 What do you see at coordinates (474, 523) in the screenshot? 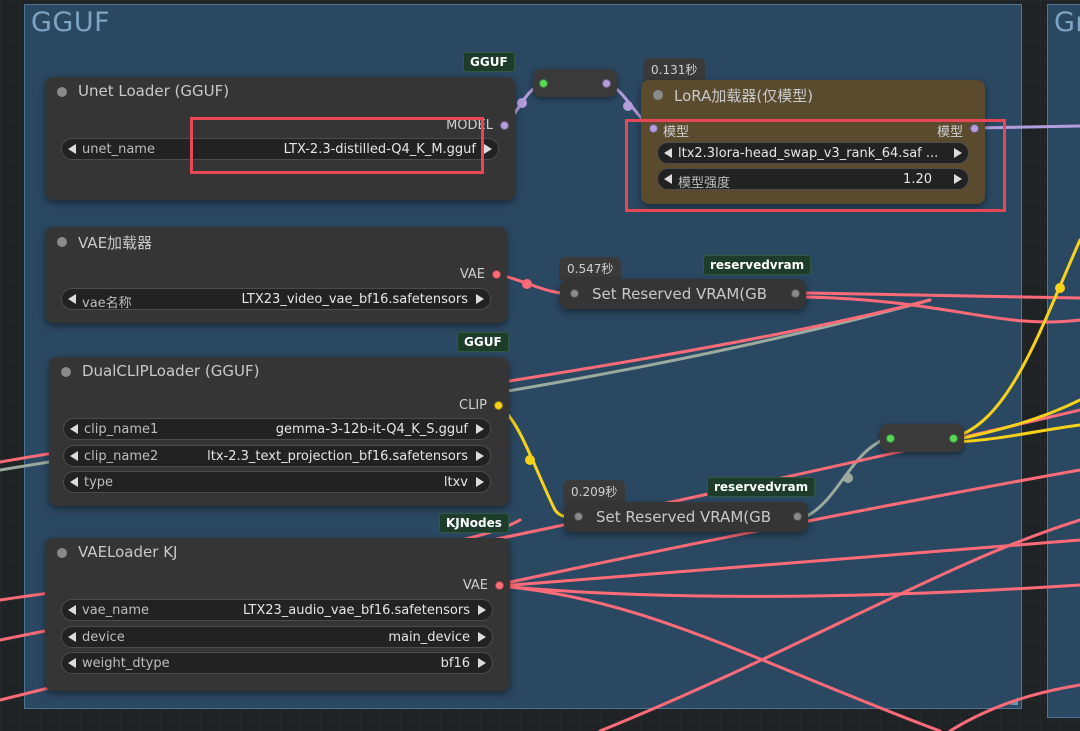
I see `kjnodes-tag: KJNodes` at bounding box center [474, 523].